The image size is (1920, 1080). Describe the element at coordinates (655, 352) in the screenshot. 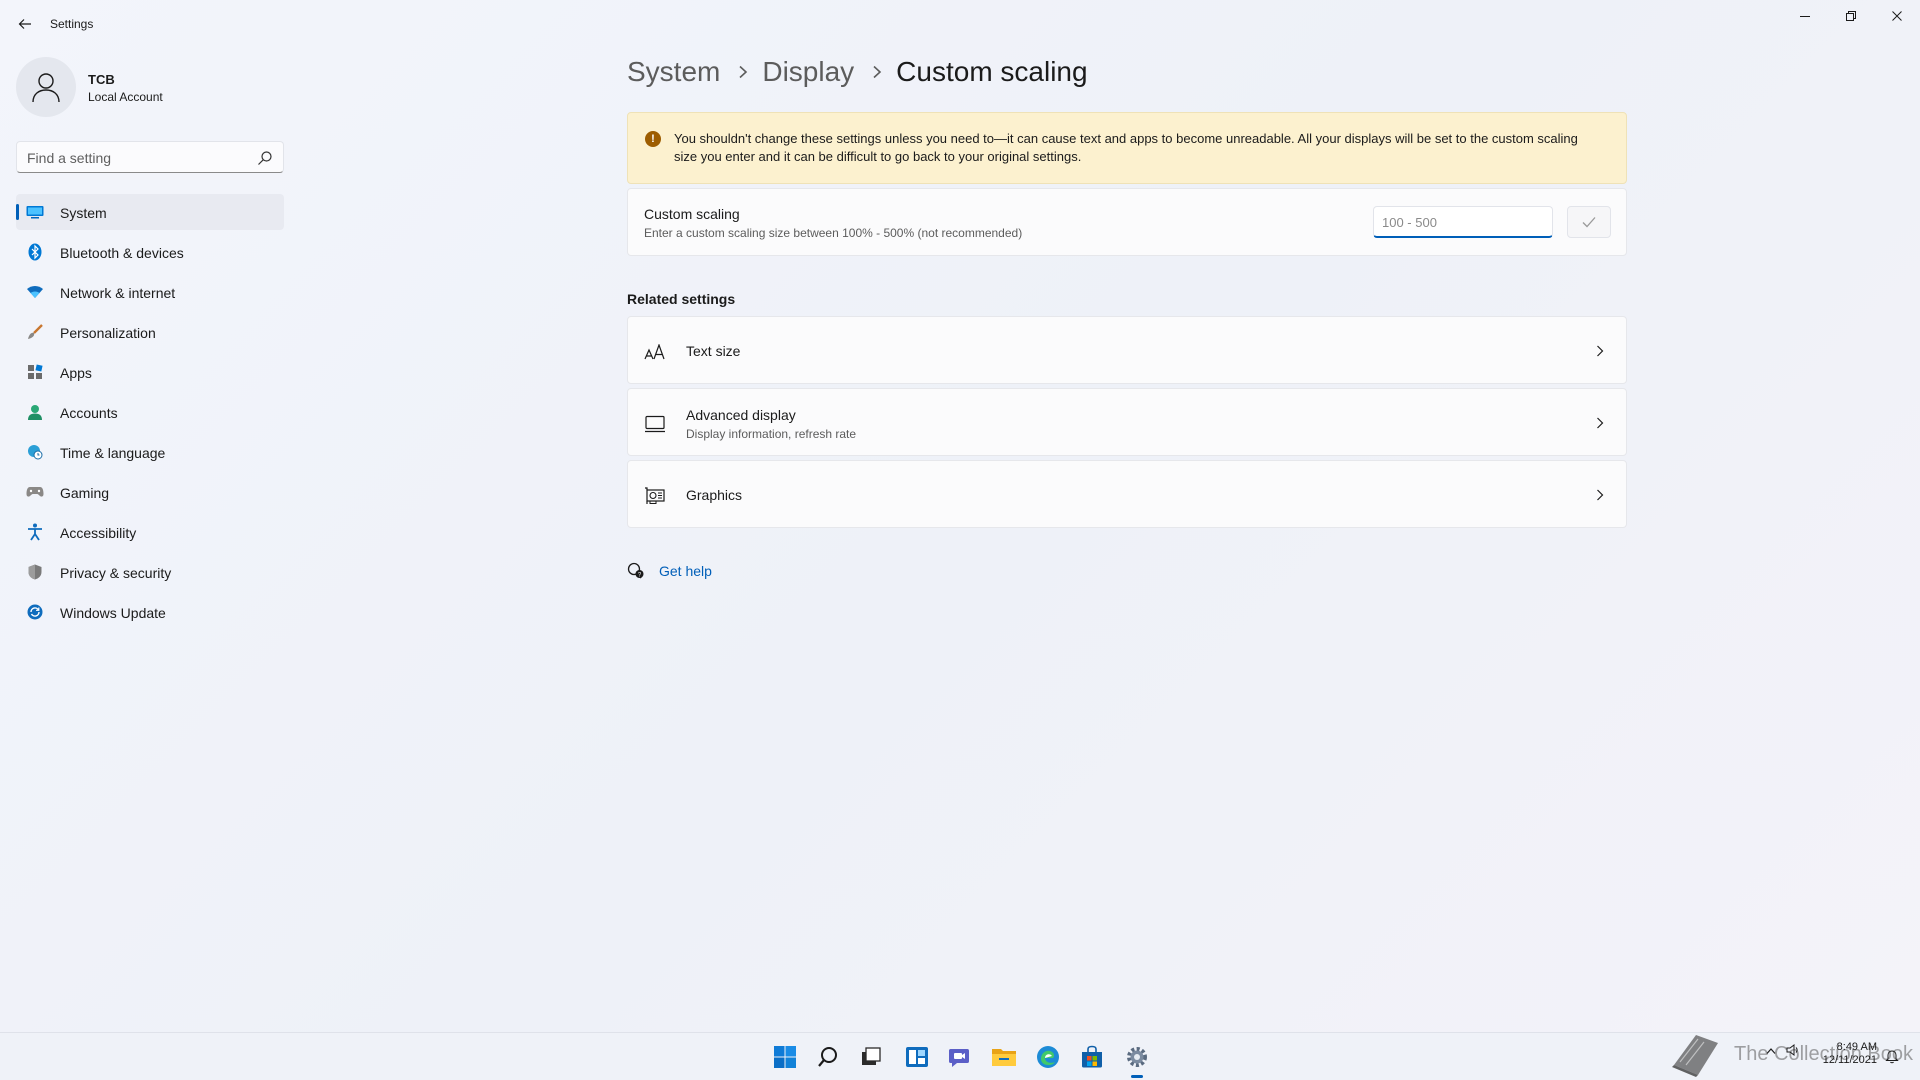

I see `text-size-icon` at that location.